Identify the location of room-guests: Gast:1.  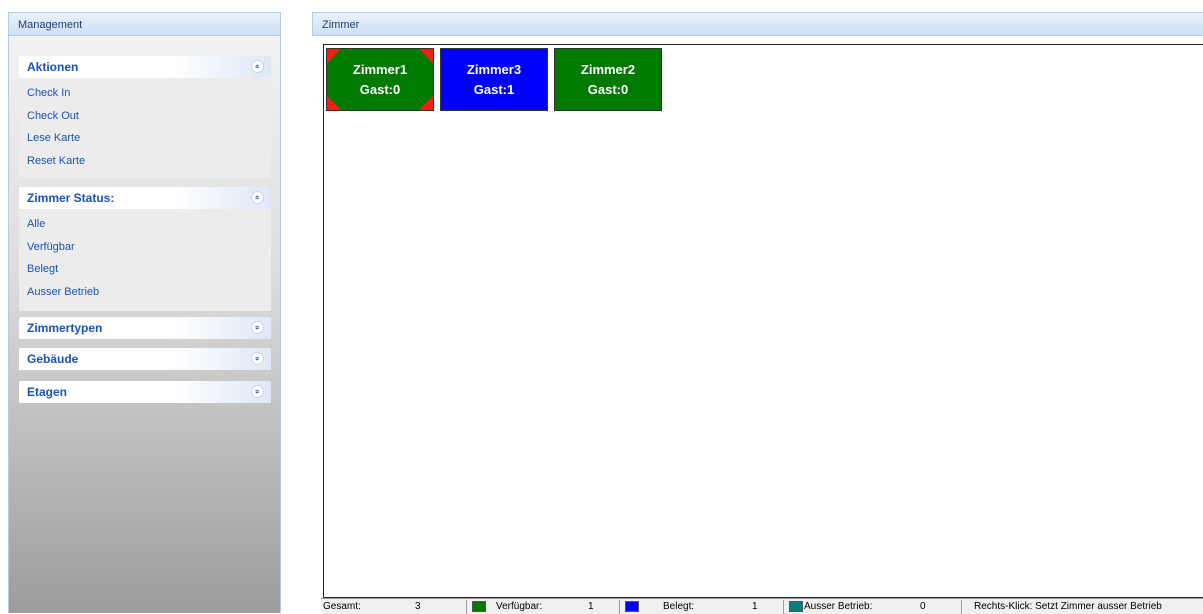
(494, 89).